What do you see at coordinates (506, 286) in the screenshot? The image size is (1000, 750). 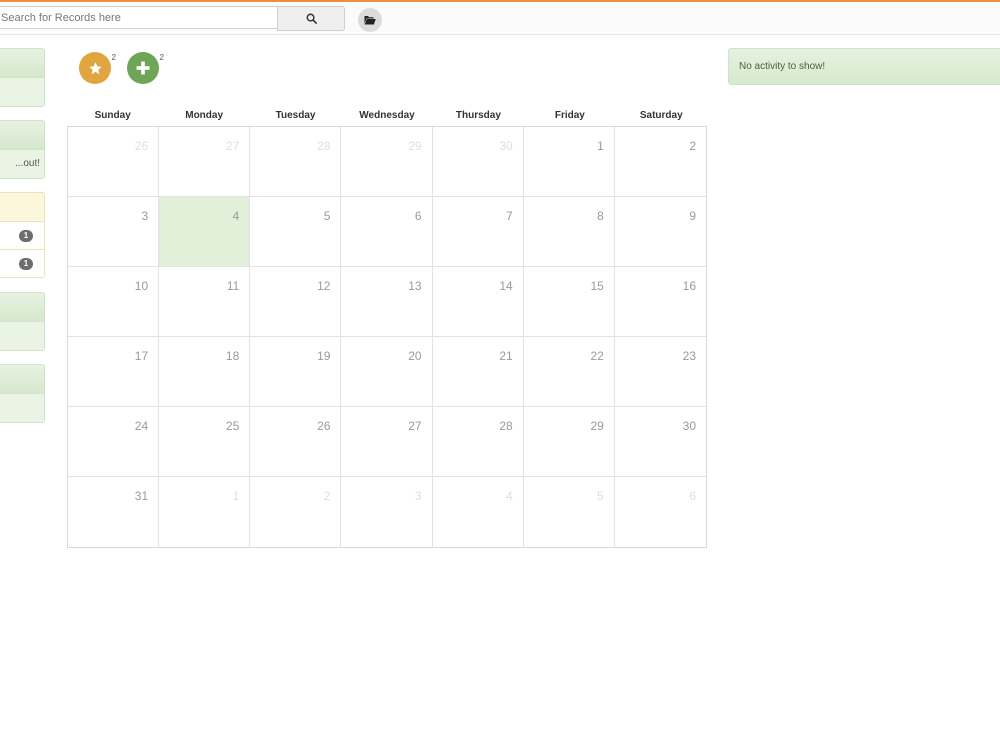 I see `day-number: 14` at bounding box center [506, 286].